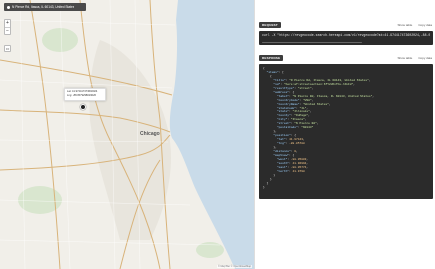 The image size is (435, 269). Describe the element at coordinates (150, 134) in the screenshot. I see `city-label-chicago: Chicago` at that location.